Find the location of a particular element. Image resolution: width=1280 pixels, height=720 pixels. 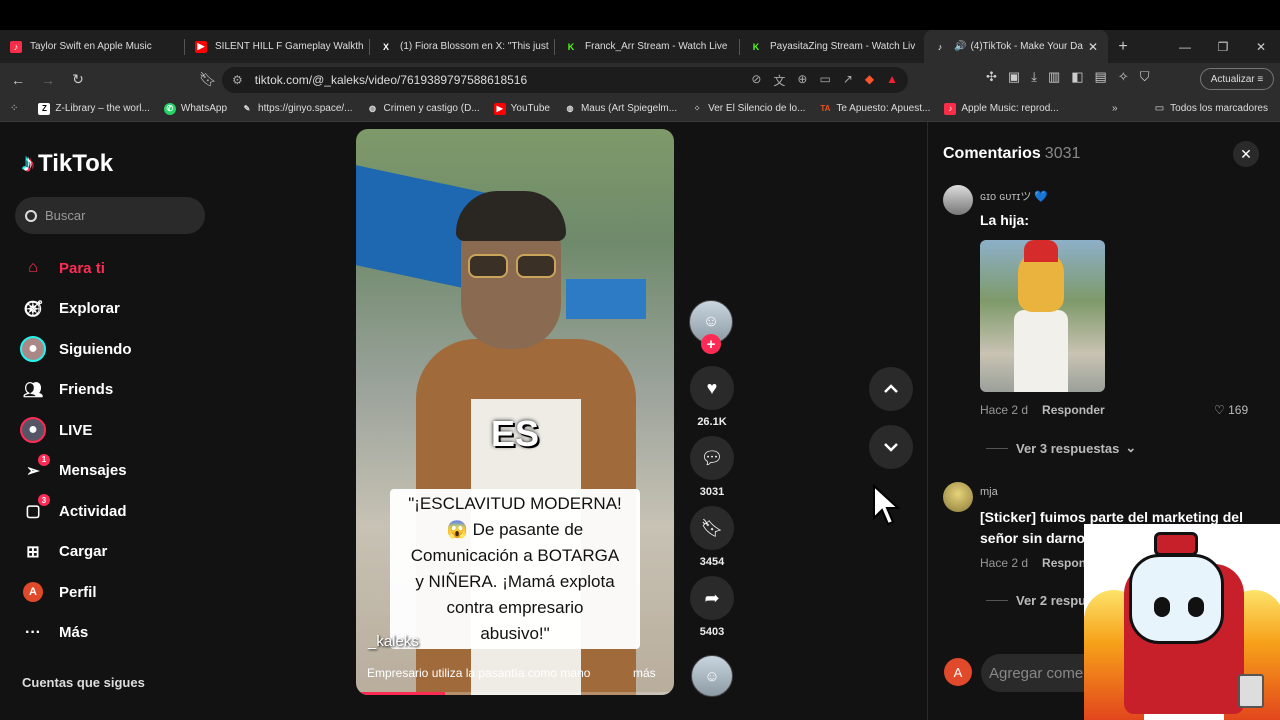

bookmark-whatsapp: ✆ WhatsApp is located at coordinates (195, 108).